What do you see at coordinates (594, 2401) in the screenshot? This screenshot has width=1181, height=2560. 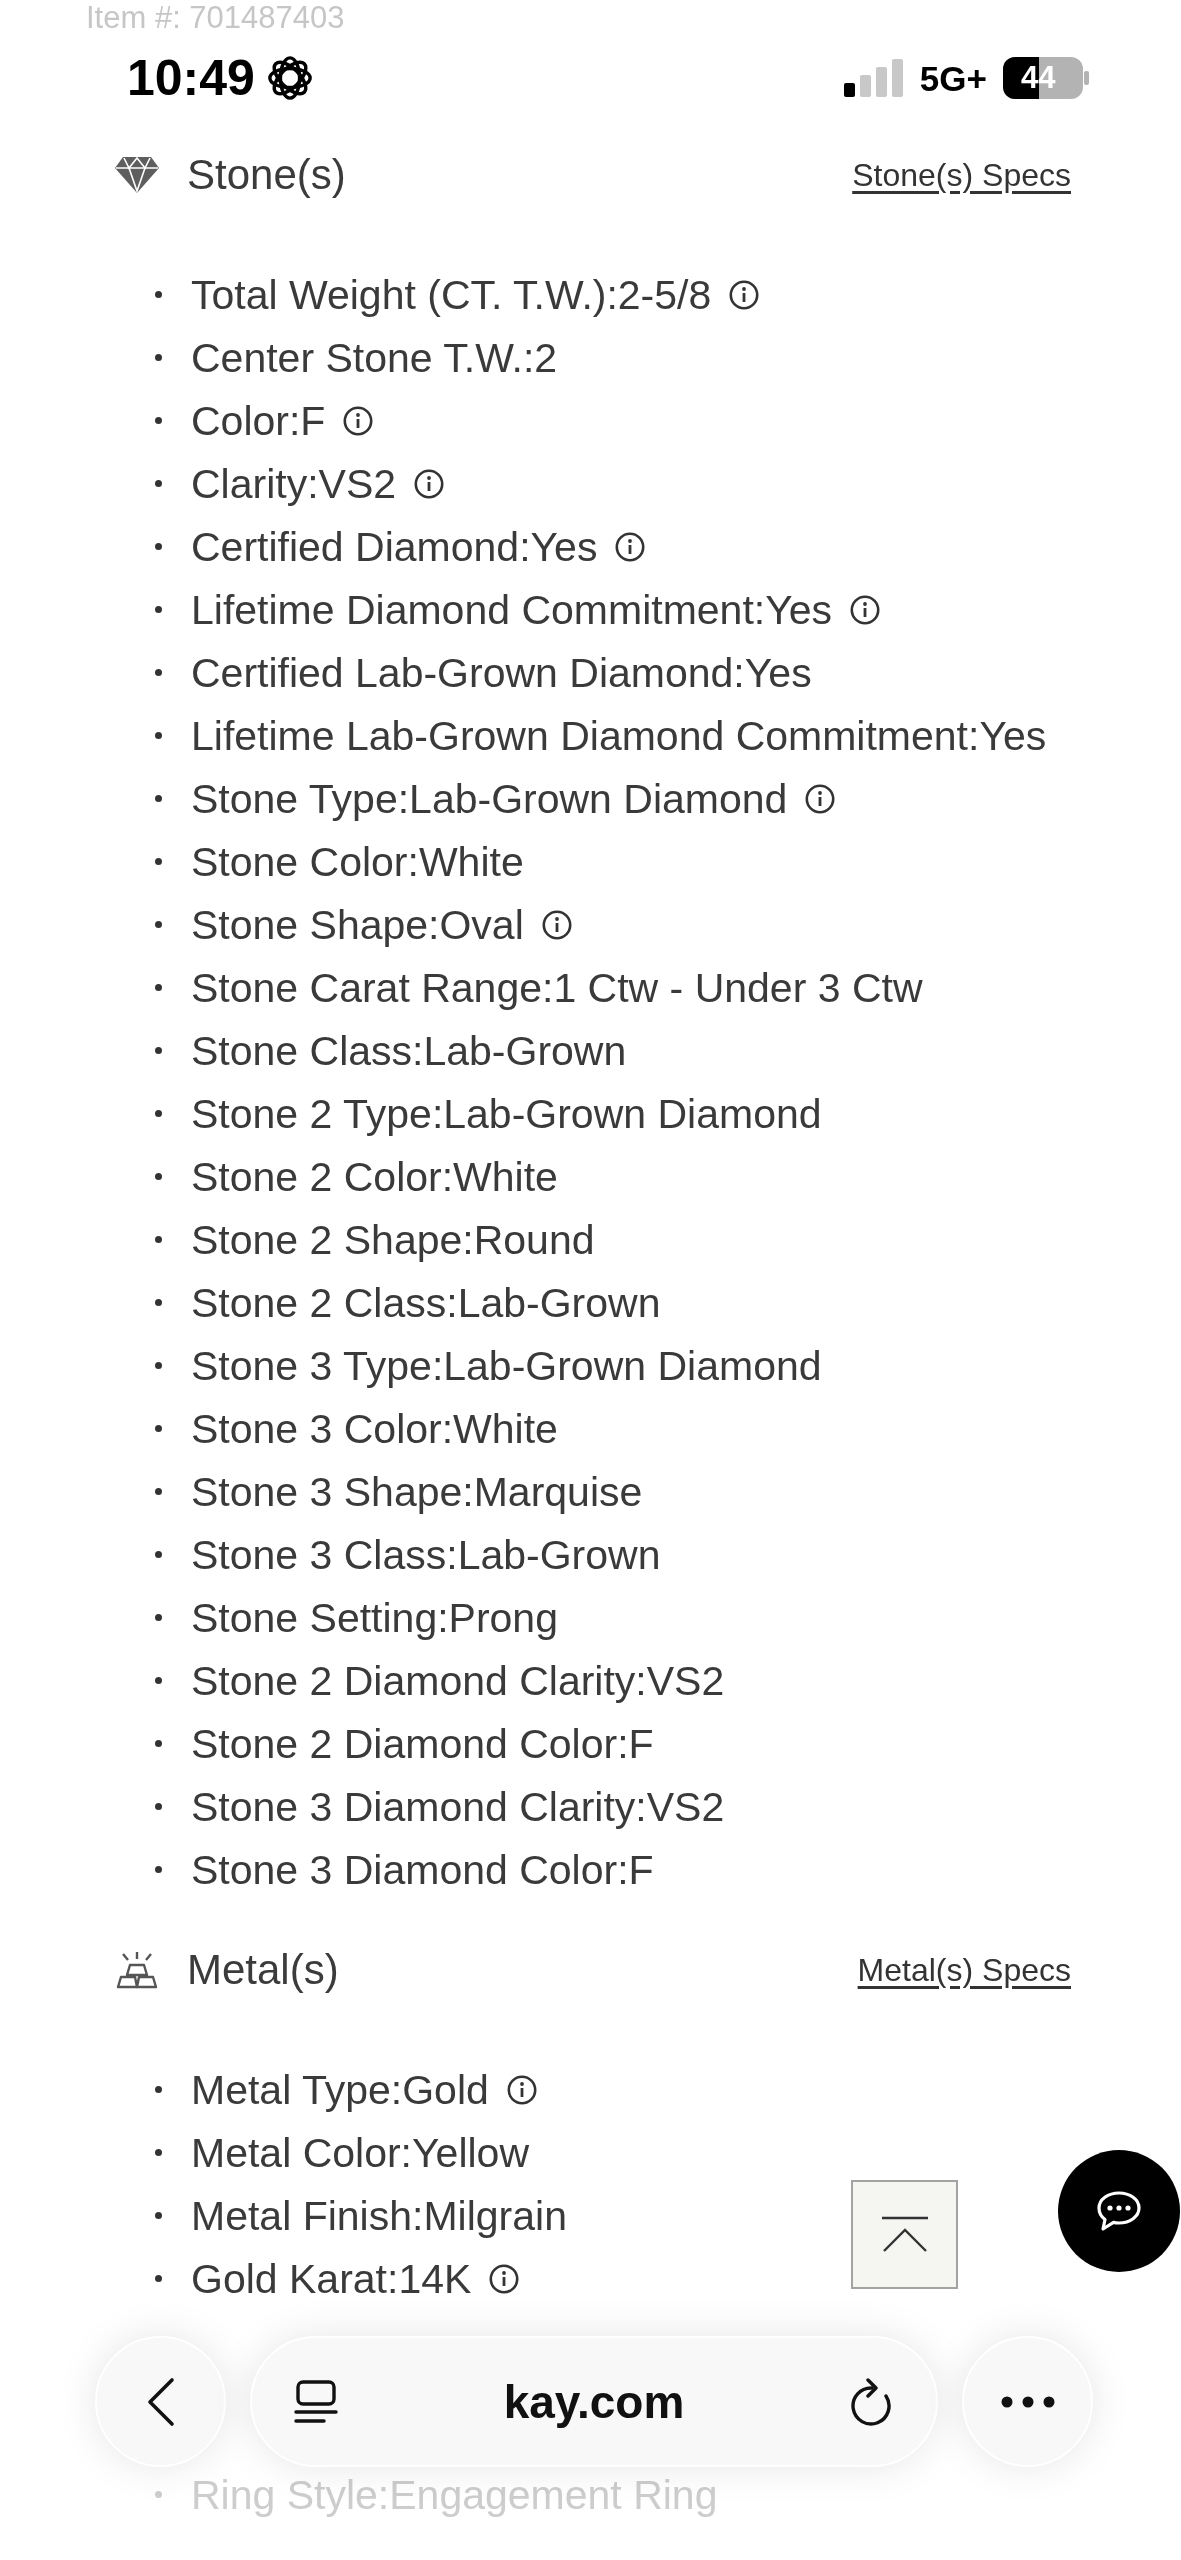 I see `address-bar: kay.com` at bounding box center [594, 2401].